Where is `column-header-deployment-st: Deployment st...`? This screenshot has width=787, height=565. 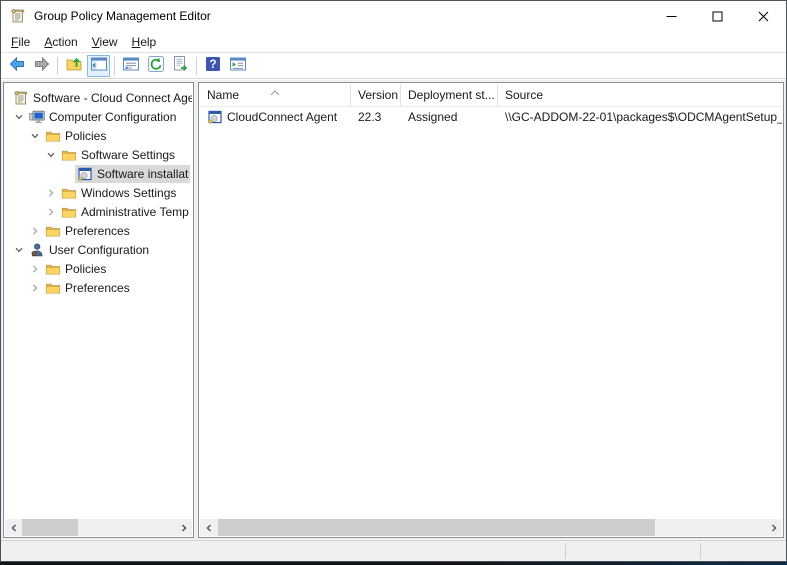
column-header-deployment-st: Deployment st... is located at coordinates (449, 95).